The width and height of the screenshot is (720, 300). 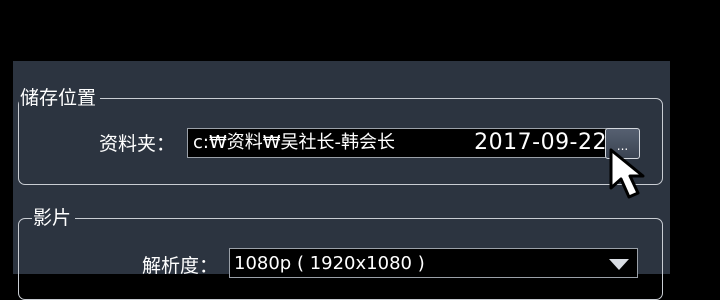 I want to click on resolution-value: 1080p ( 1920x1080 ), so click(x=329, y=263).